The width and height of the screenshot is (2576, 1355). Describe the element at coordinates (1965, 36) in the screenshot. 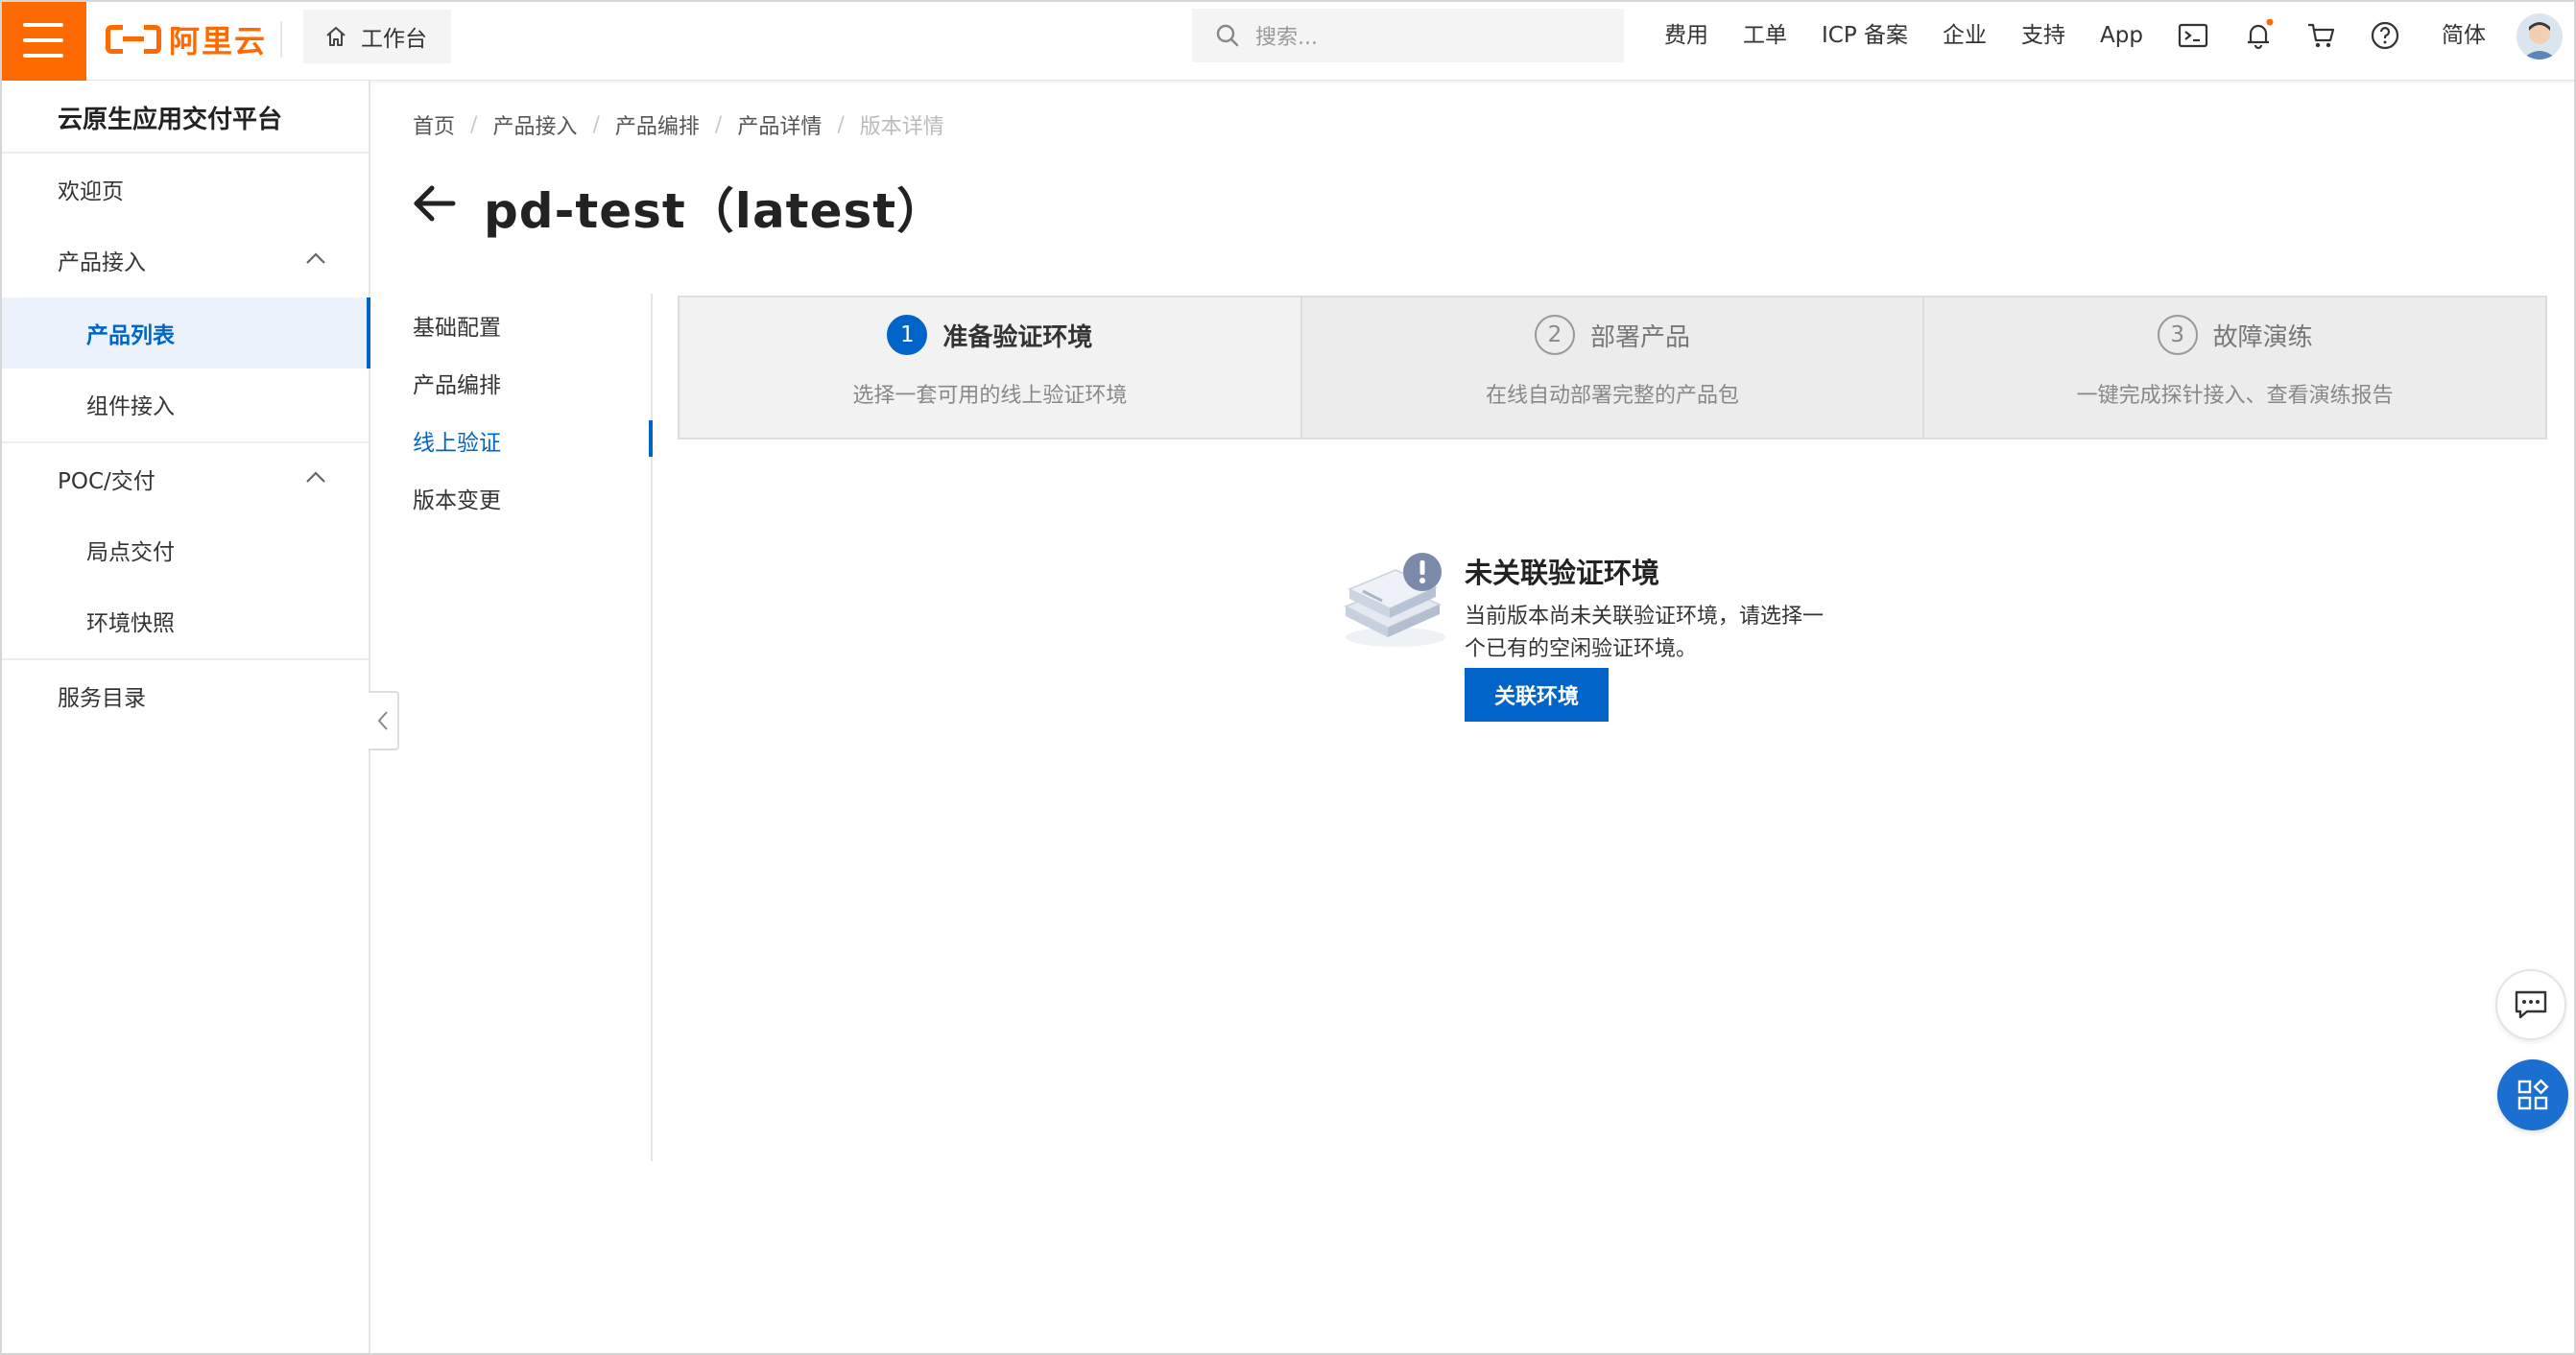

I see `nav-link-enterprise: 企业` at that location.